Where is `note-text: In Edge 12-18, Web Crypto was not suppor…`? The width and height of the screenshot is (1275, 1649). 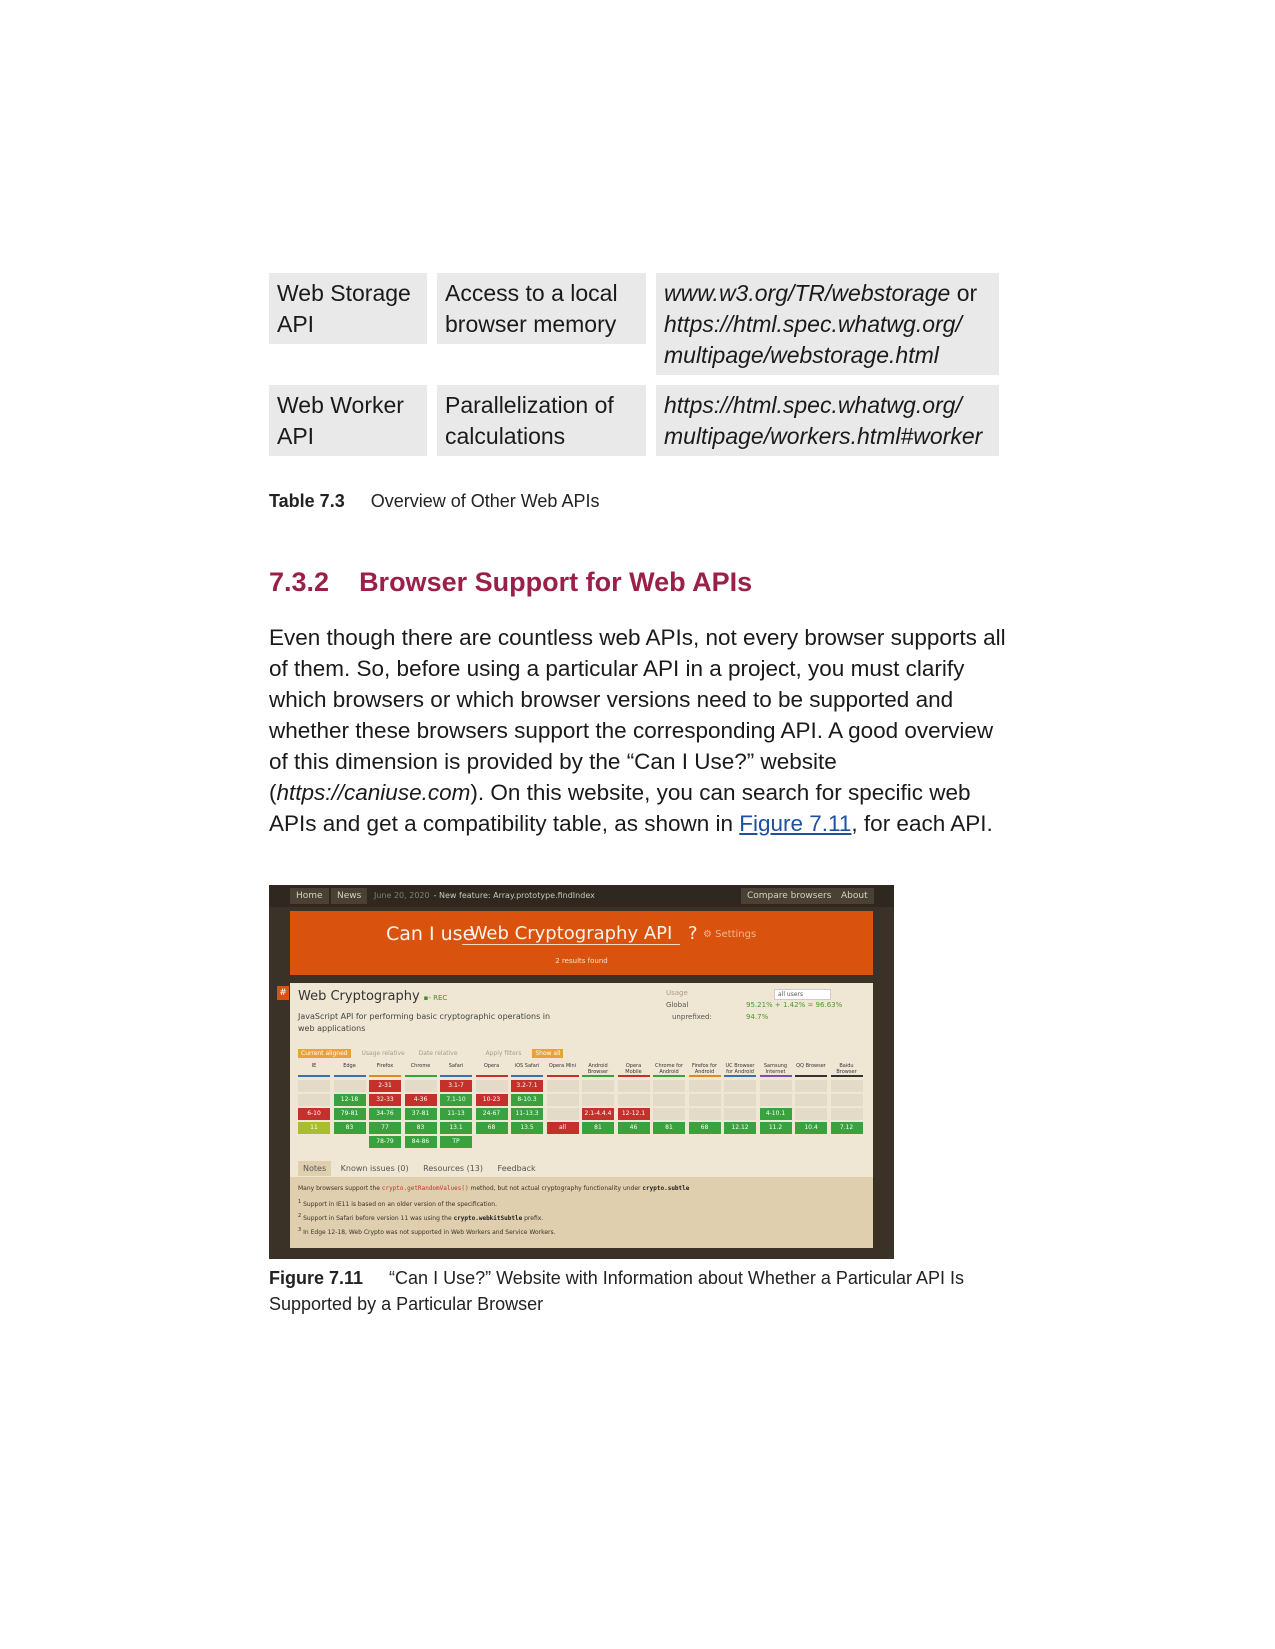 note-text: In Edge 12-18, Web Crypto was not suppor… is located at coordinates (429, 1232).